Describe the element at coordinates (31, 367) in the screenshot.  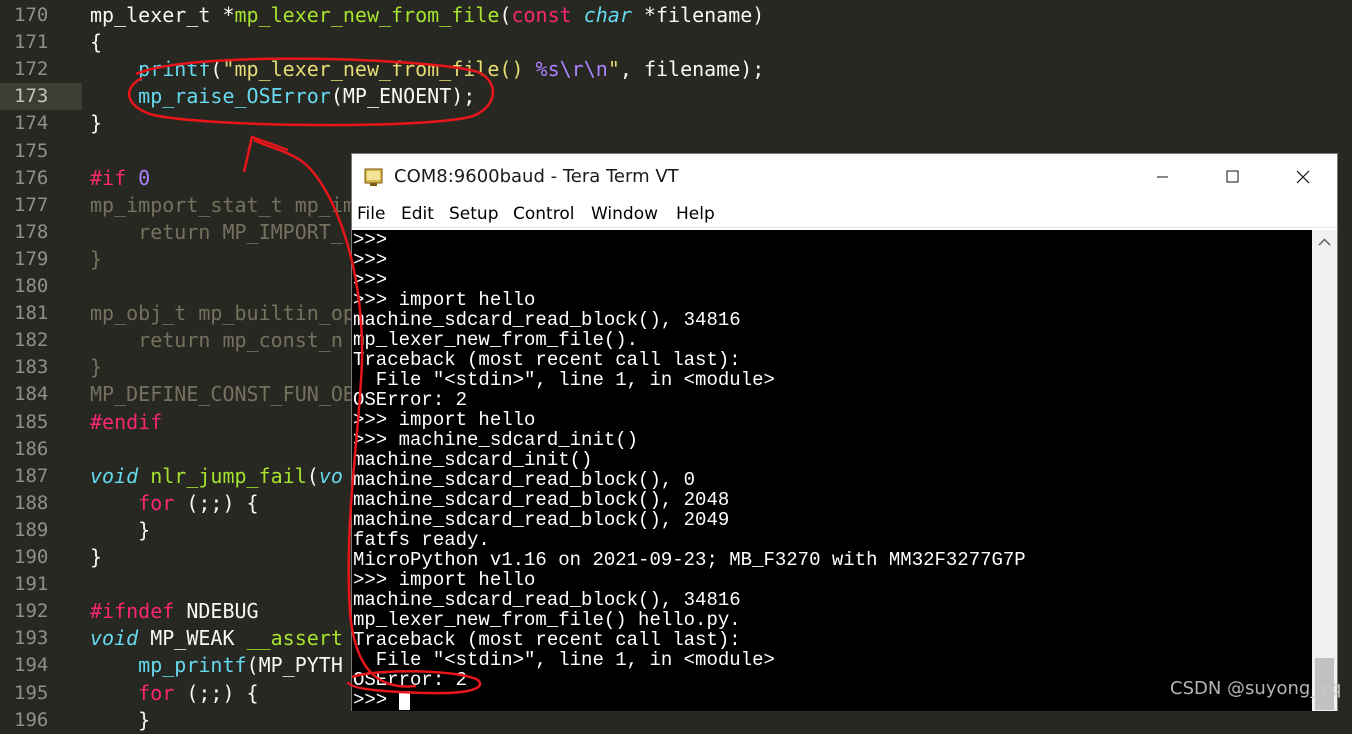
I see `line-number: 183` at that location.